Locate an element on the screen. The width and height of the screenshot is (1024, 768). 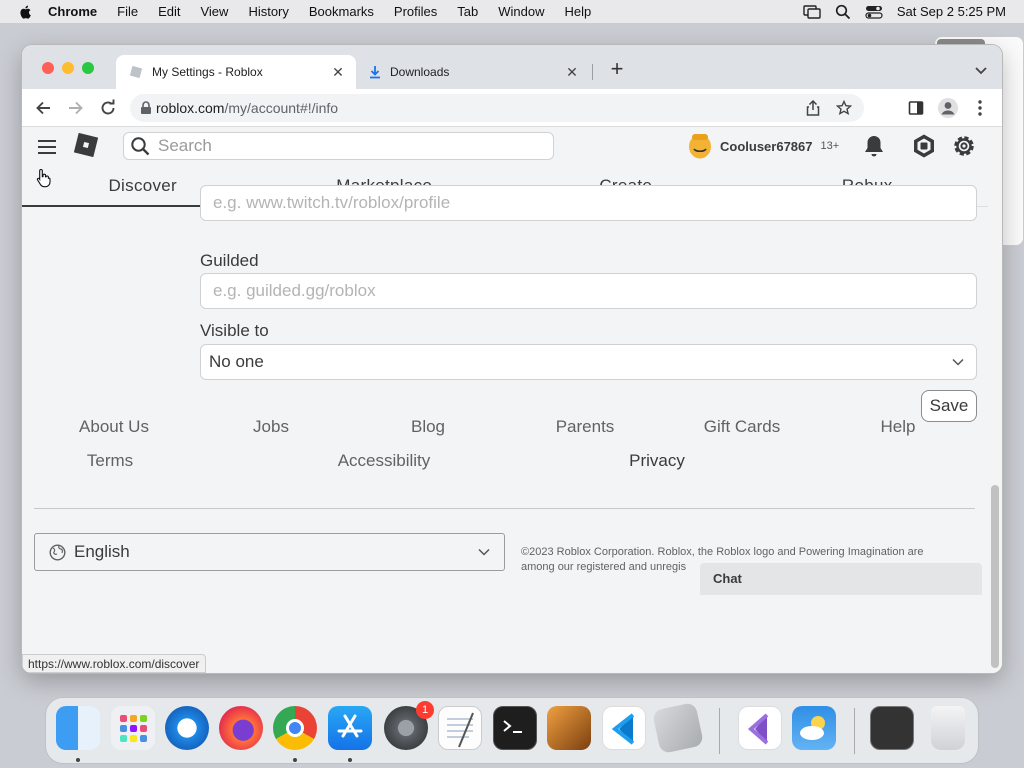
safari-icon is located at coordinates (187, 728).